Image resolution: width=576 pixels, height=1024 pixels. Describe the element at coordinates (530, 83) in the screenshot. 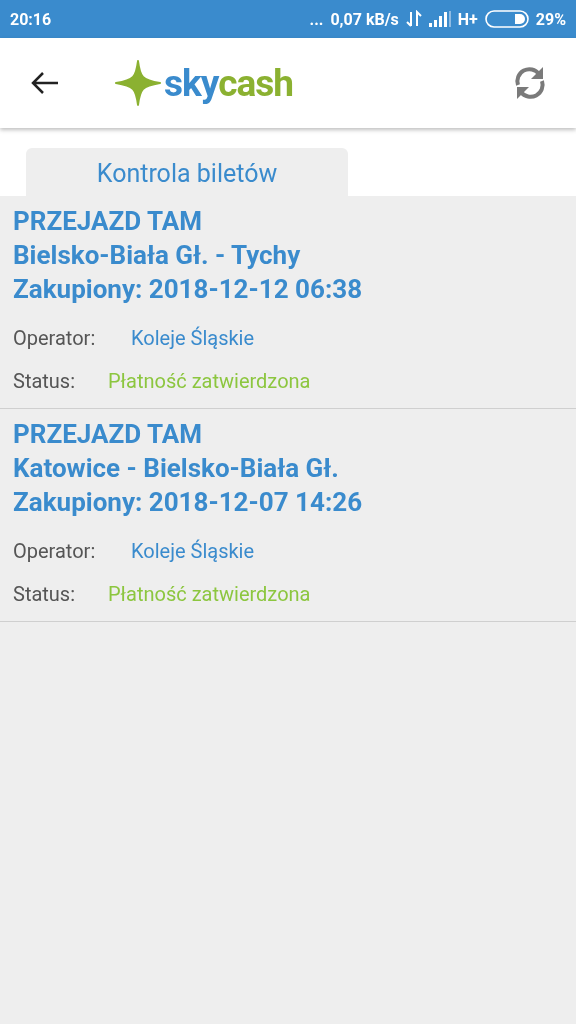

I see `refresh-icon` at that location.